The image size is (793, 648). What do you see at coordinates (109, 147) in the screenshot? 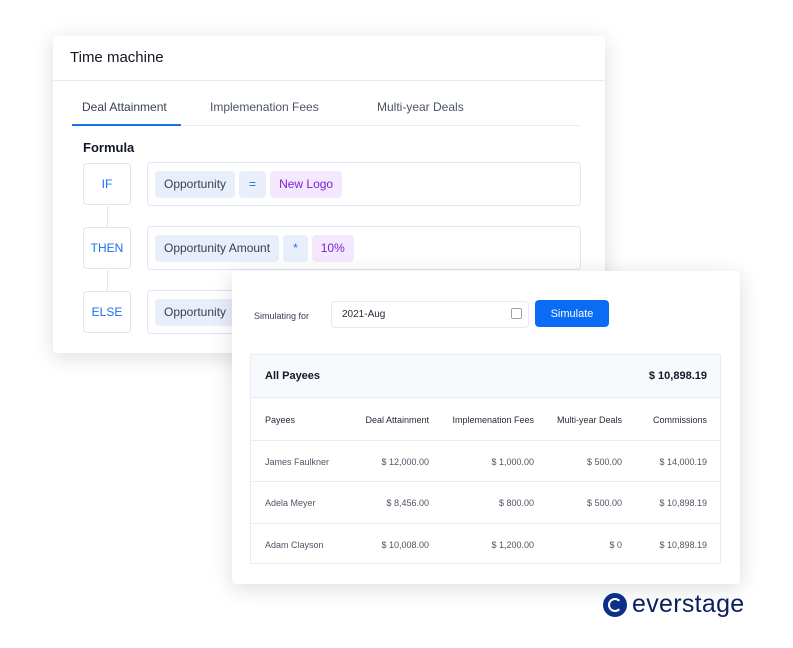
I see `formula-heading: Formula` at bounding box center [109, 147].